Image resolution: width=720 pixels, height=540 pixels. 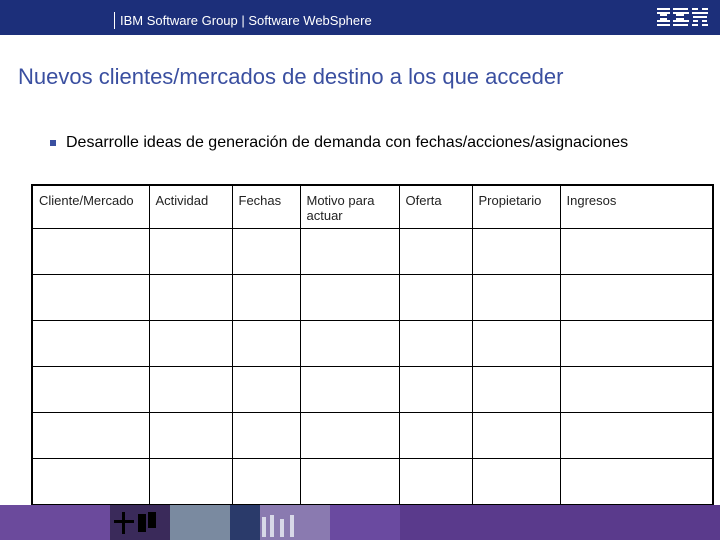 What do you see at coordinates (53, 143) in the screenshot?
I see `bullet-square-icon` at bounding box center [53, 143].